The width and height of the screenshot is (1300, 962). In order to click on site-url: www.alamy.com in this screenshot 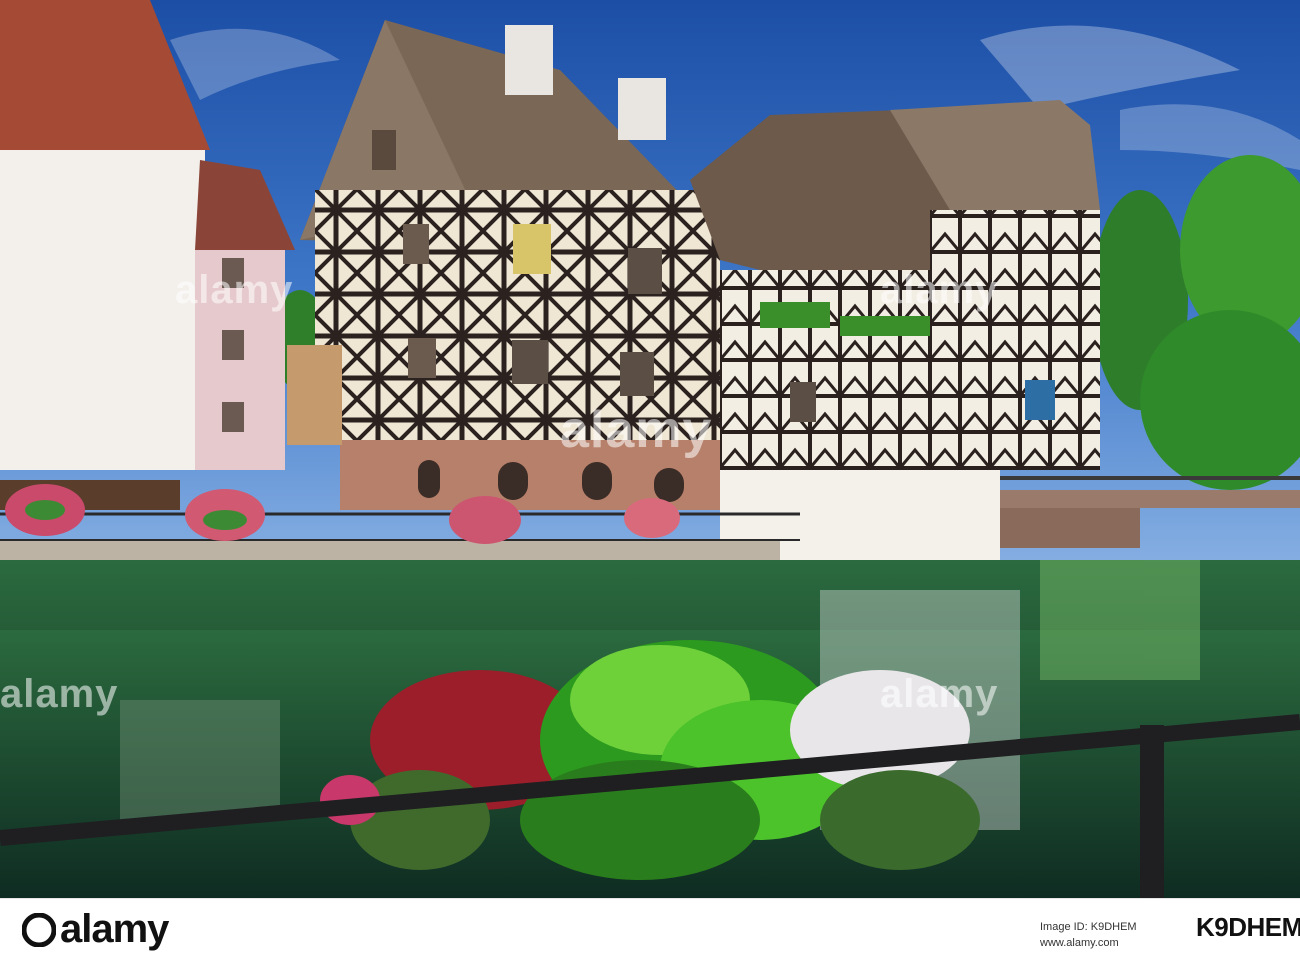, I will do `click(1079, 943)`.